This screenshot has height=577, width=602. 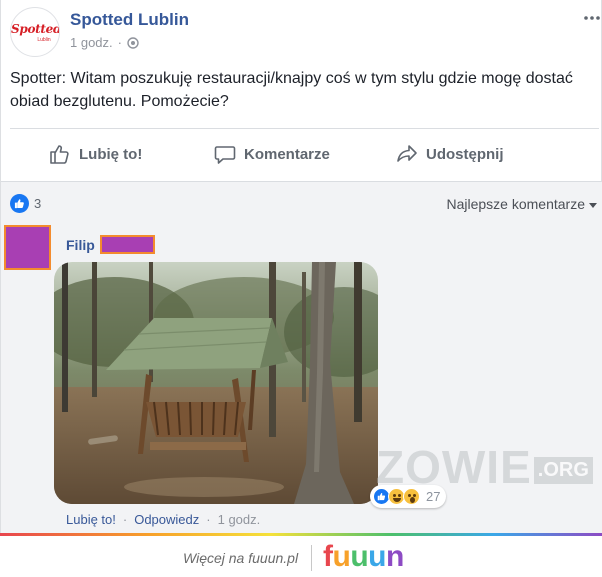 What do you see at coordinates (304, 128) in the screenshot?
I see `divider` at bounding box center [304, 128].